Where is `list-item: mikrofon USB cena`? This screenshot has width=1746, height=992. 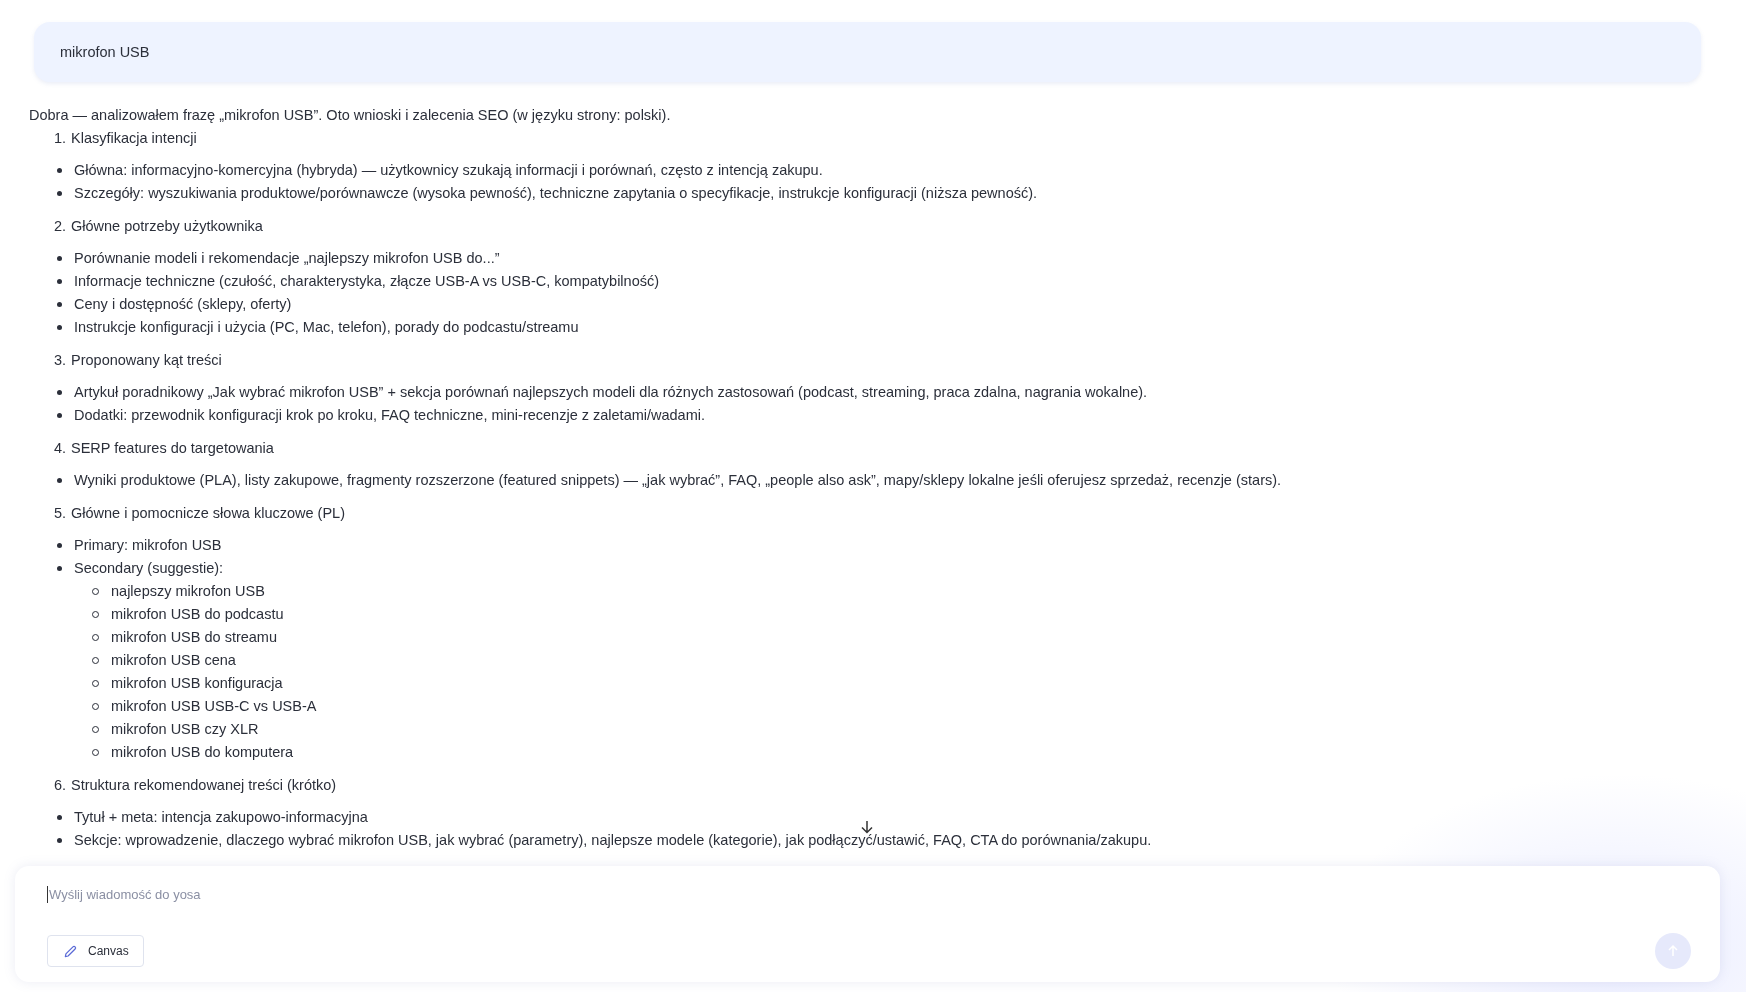 list-item: mikrofon USB cena is located at coordinates (173, 660).